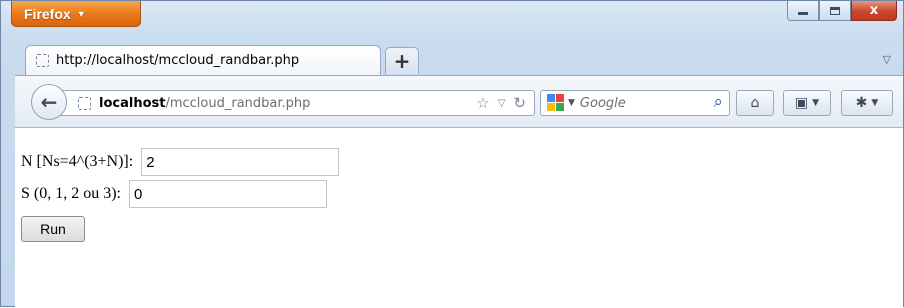 Image resolution: width=904 pixels, height=308 pixels. I want to click on plus-icon: +, so click(402, 61).